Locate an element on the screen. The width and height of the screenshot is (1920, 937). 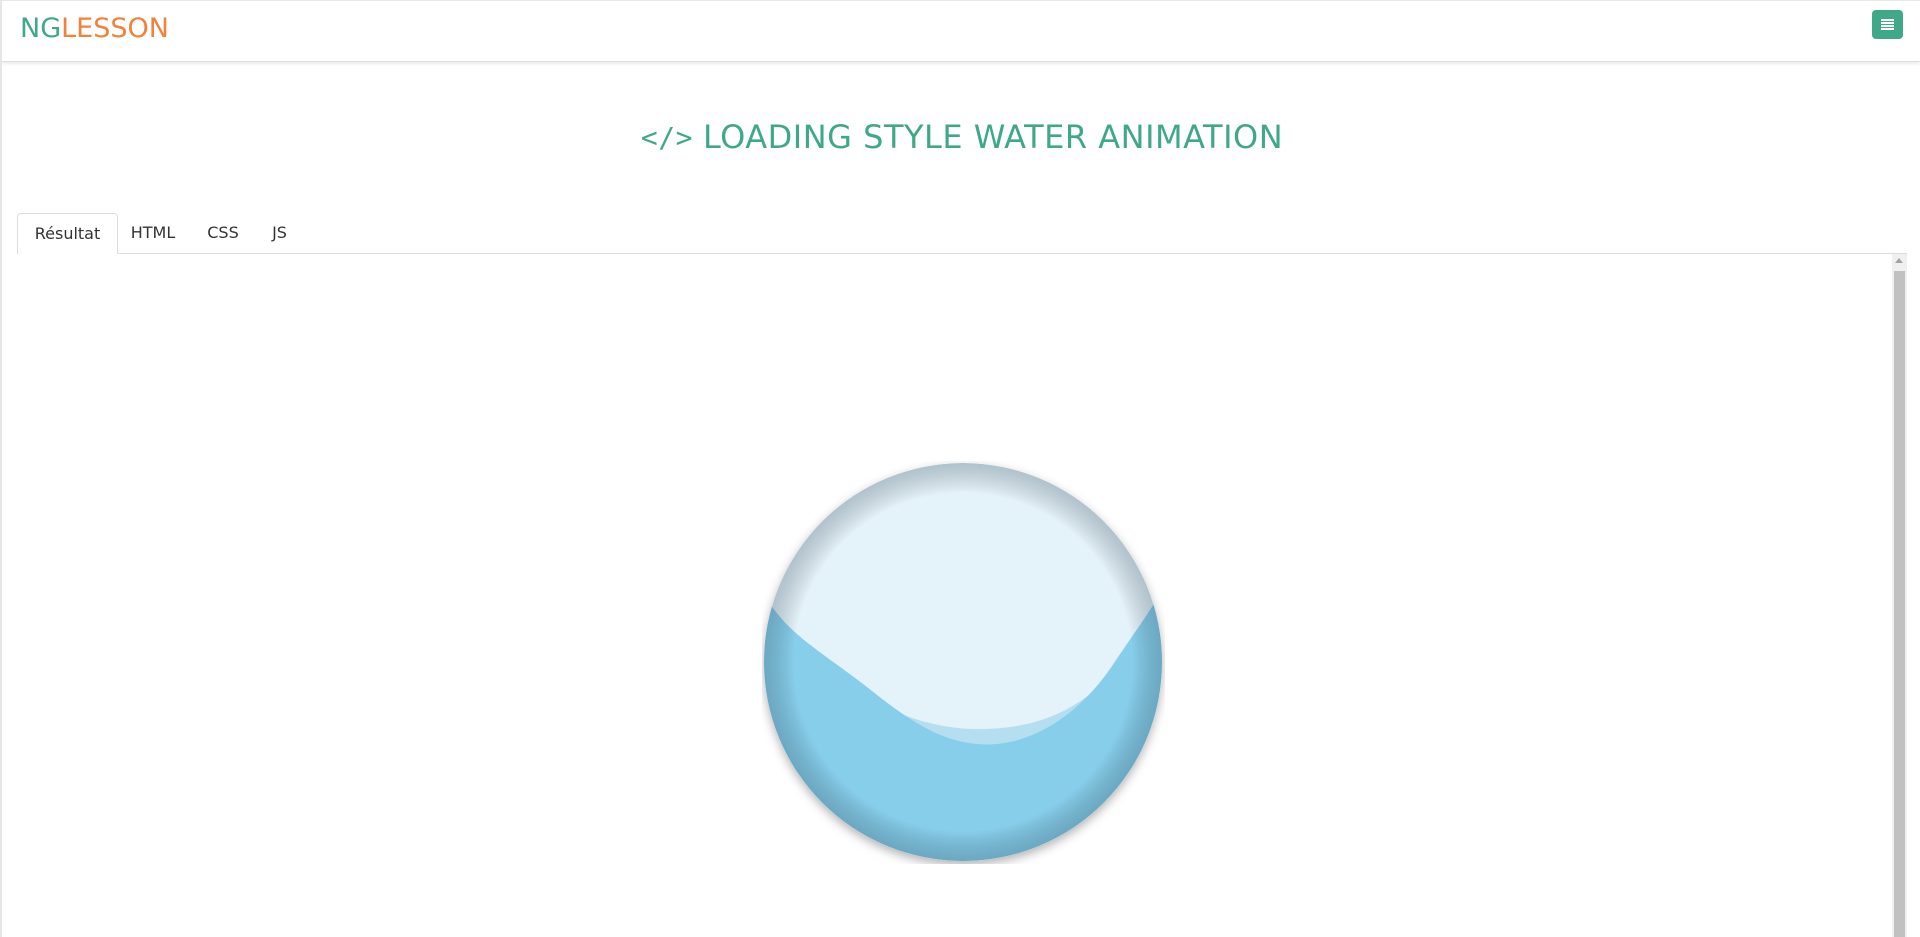
code-icon: </> is located at coordinates (666, 137).